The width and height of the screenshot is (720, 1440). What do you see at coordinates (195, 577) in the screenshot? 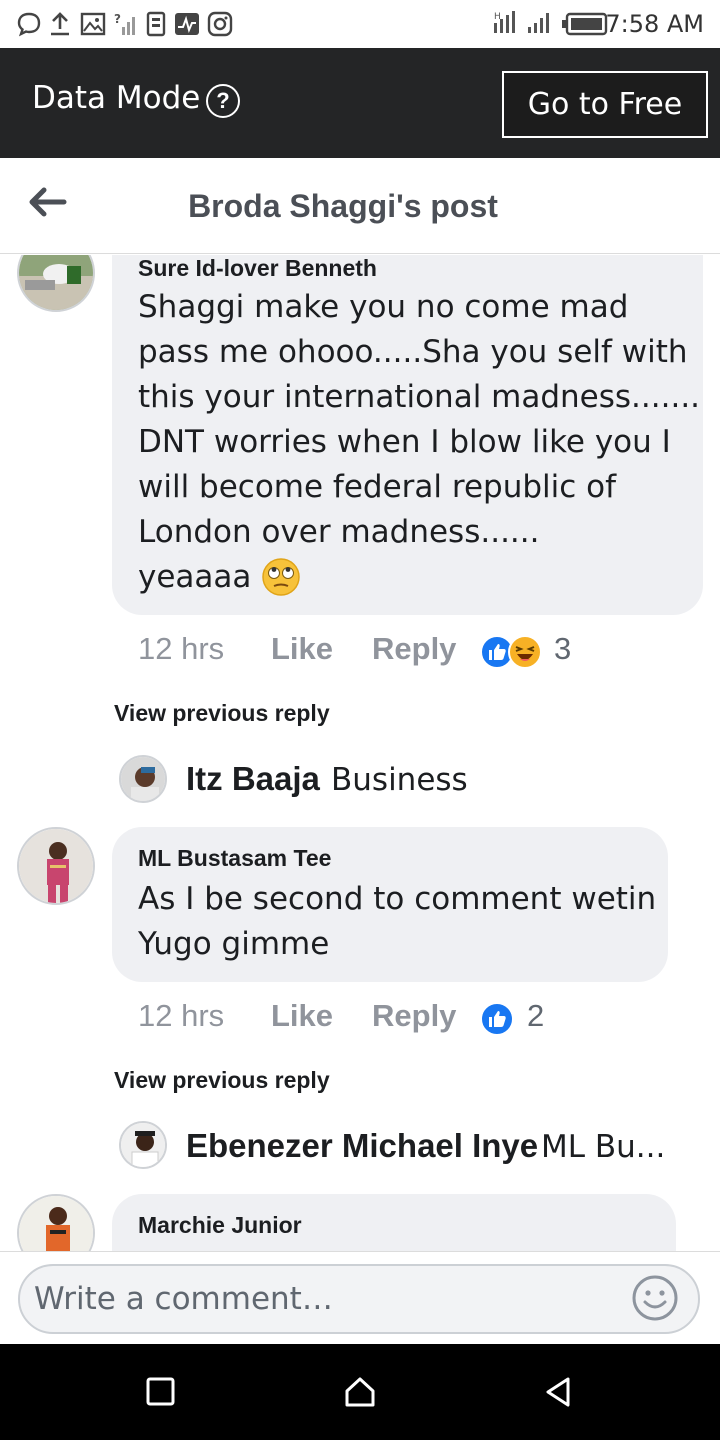
I see `comment-line: yeaaaa` at bounding box center [195, 577].